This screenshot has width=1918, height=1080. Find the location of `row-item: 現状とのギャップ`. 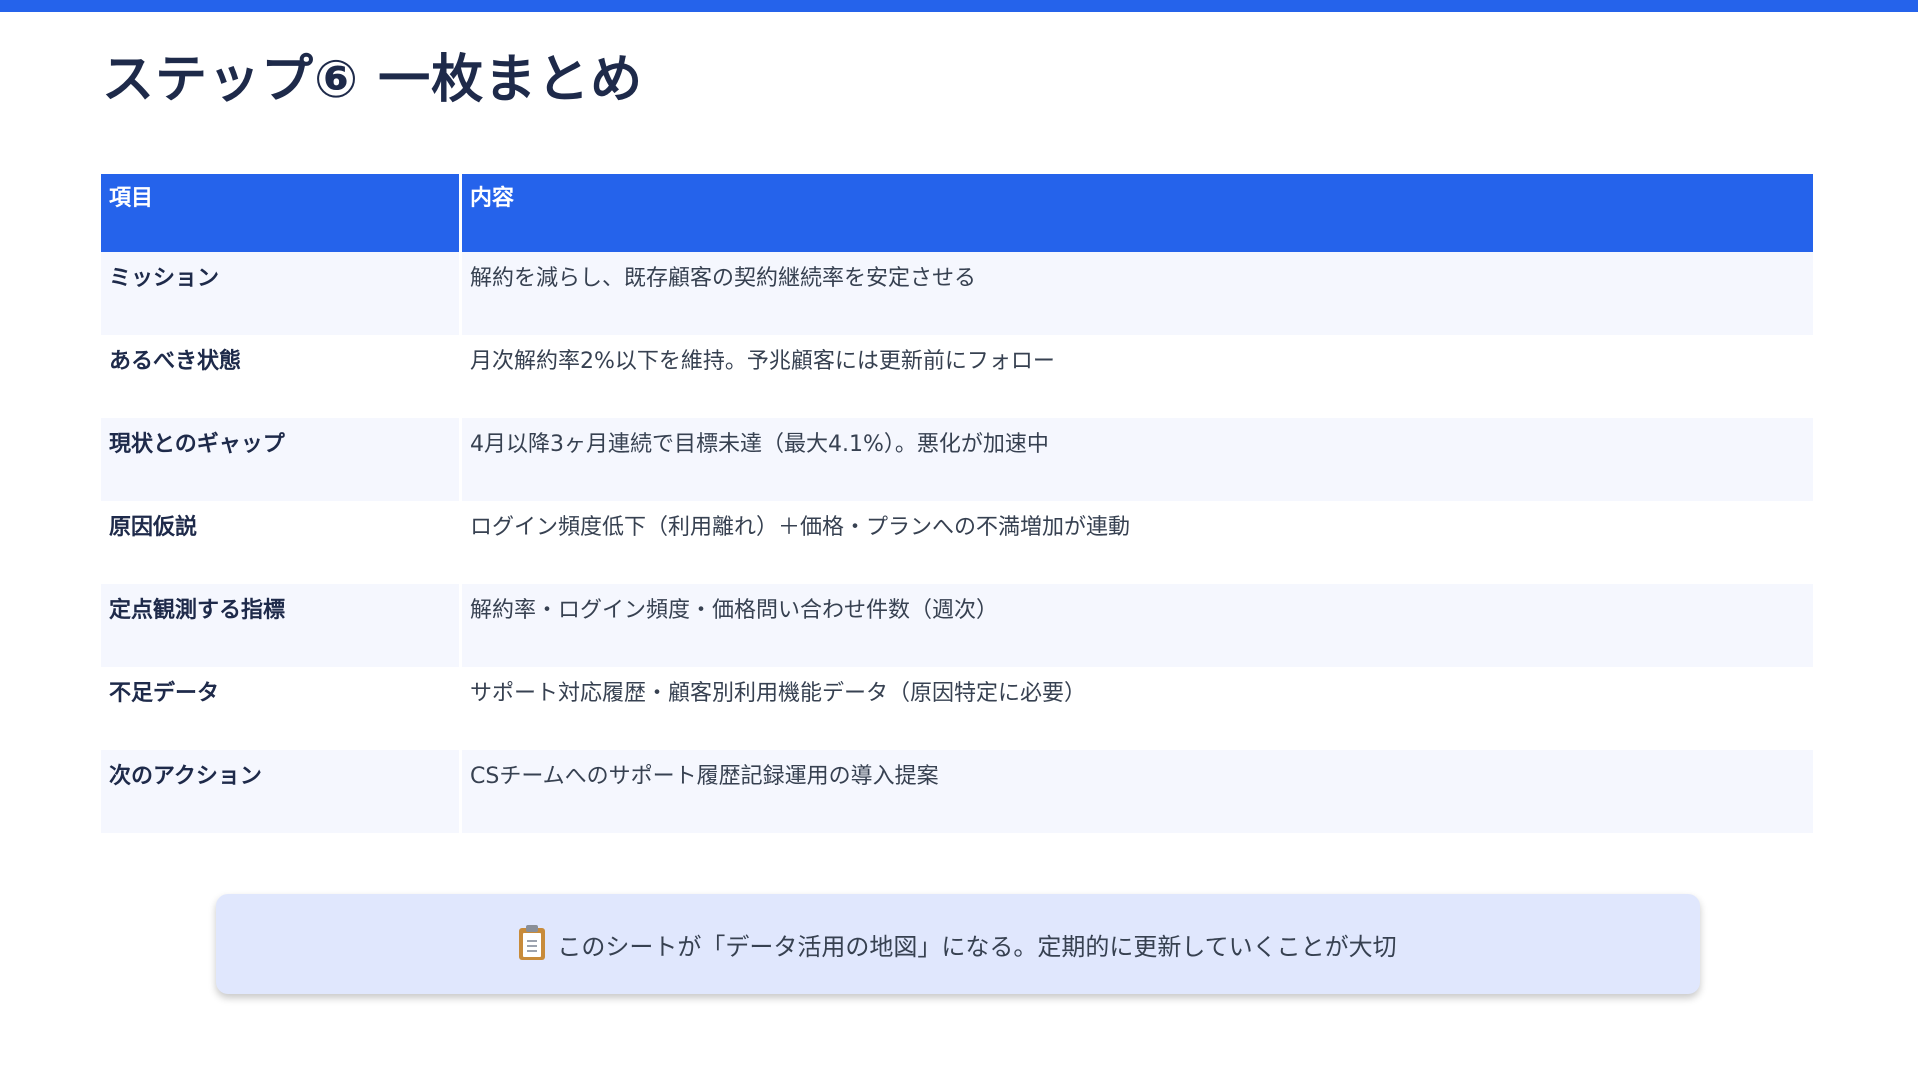

row-item: 現状とのギャップ is located at coordinates (280, 459).